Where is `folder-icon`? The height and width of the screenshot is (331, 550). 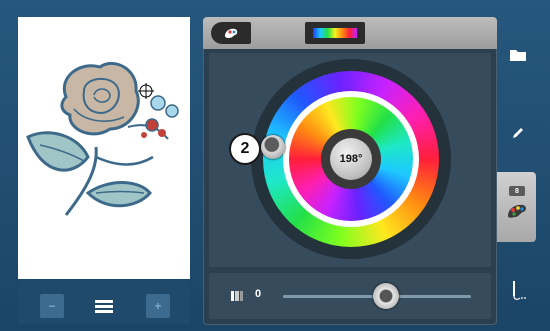
folder-icon is located at coordinates (518, 55).